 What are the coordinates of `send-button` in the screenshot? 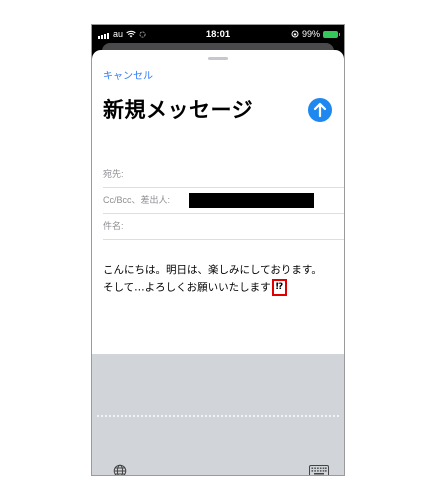 It's located at (320, 110).